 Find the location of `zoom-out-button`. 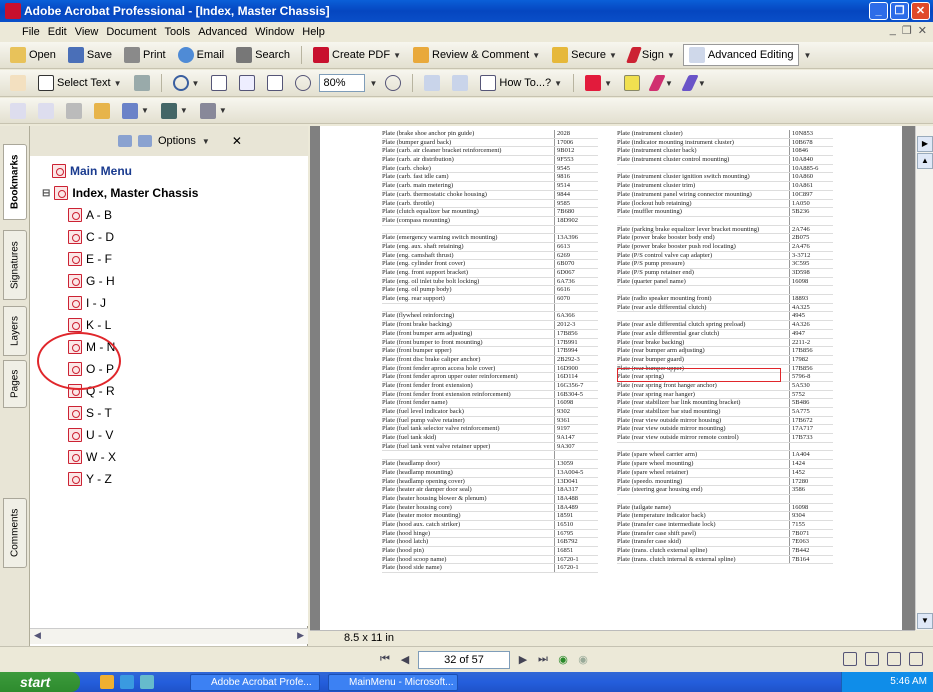

zoom-out-button is located at coordinates (303, 83).